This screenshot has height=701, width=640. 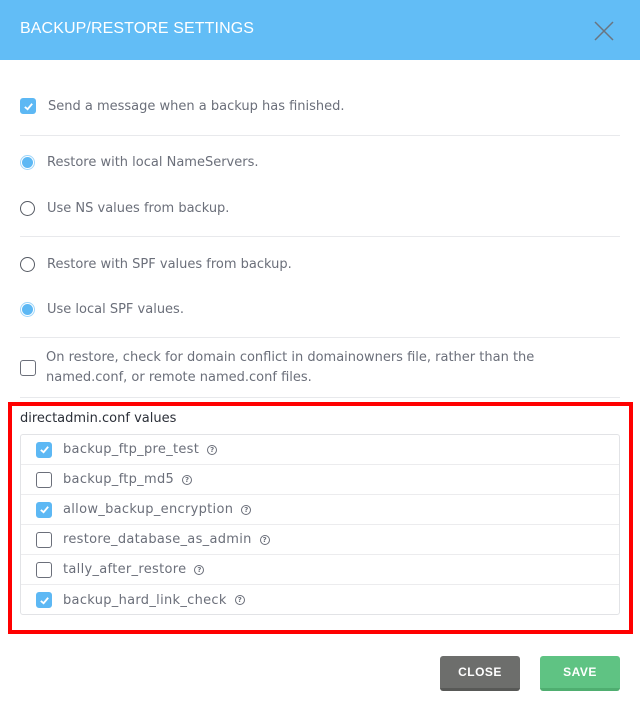 What do you see at coordinates (320, 570) in the screenshot?
I see `conf-item-tally-after-restore: tally_after_restore?` at bounding box center [320, 570].